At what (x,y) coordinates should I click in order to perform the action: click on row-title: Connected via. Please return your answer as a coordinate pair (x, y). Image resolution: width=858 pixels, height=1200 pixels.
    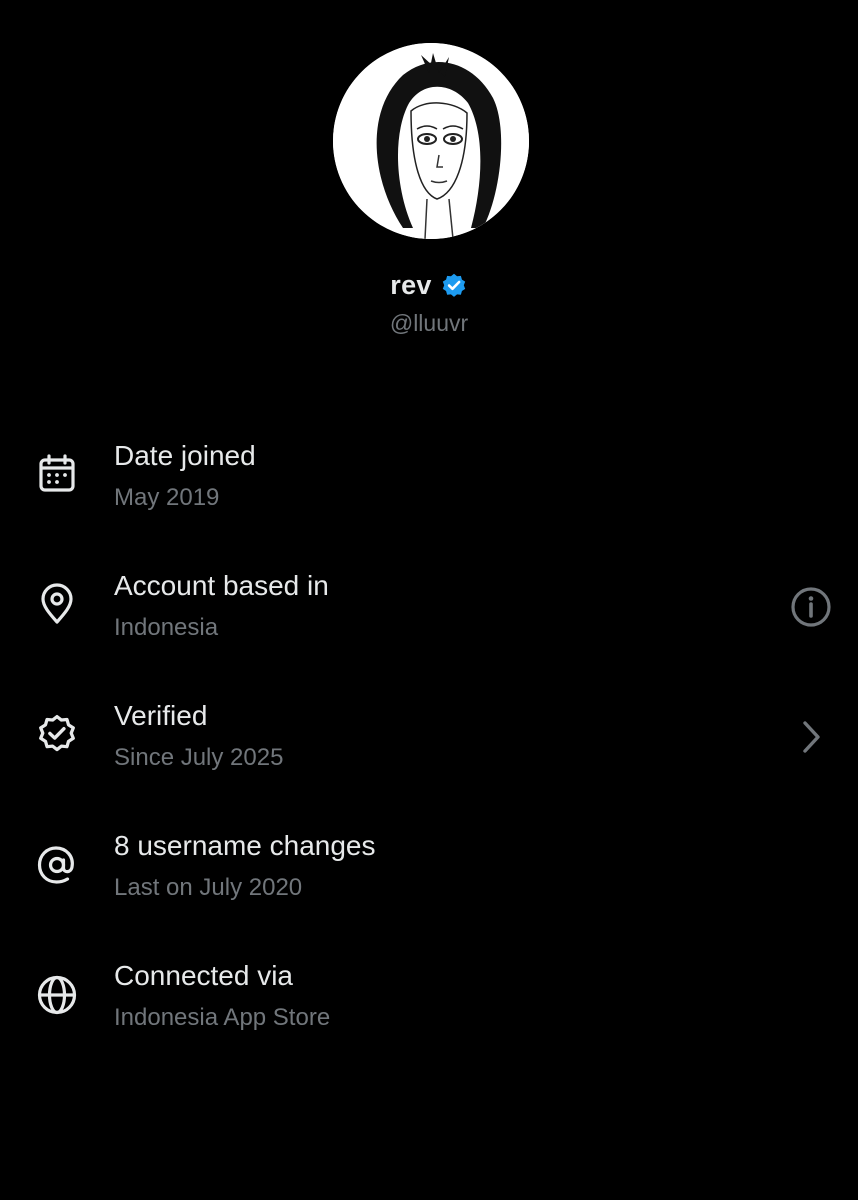
    Looking at the image, I should click on (204, 975).